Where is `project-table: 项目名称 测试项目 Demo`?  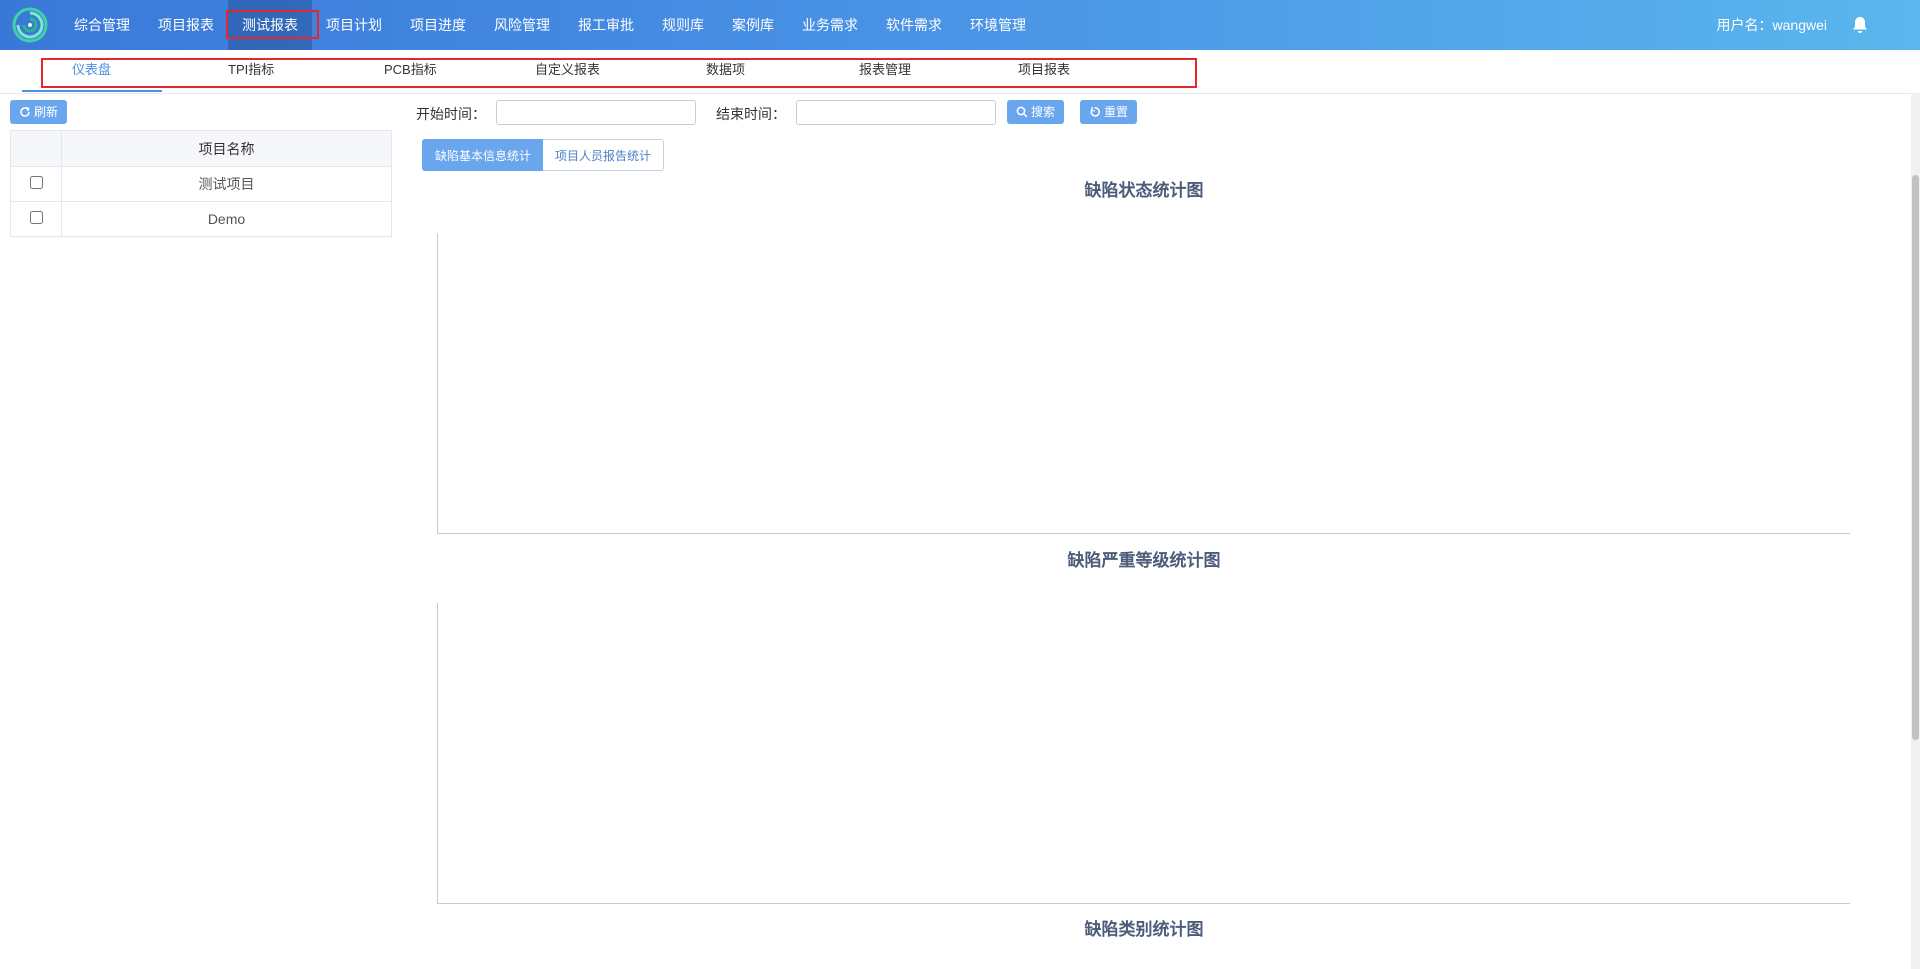 project-table: 项目名称 测试项目 Demo is located at coordinates (201, 183).